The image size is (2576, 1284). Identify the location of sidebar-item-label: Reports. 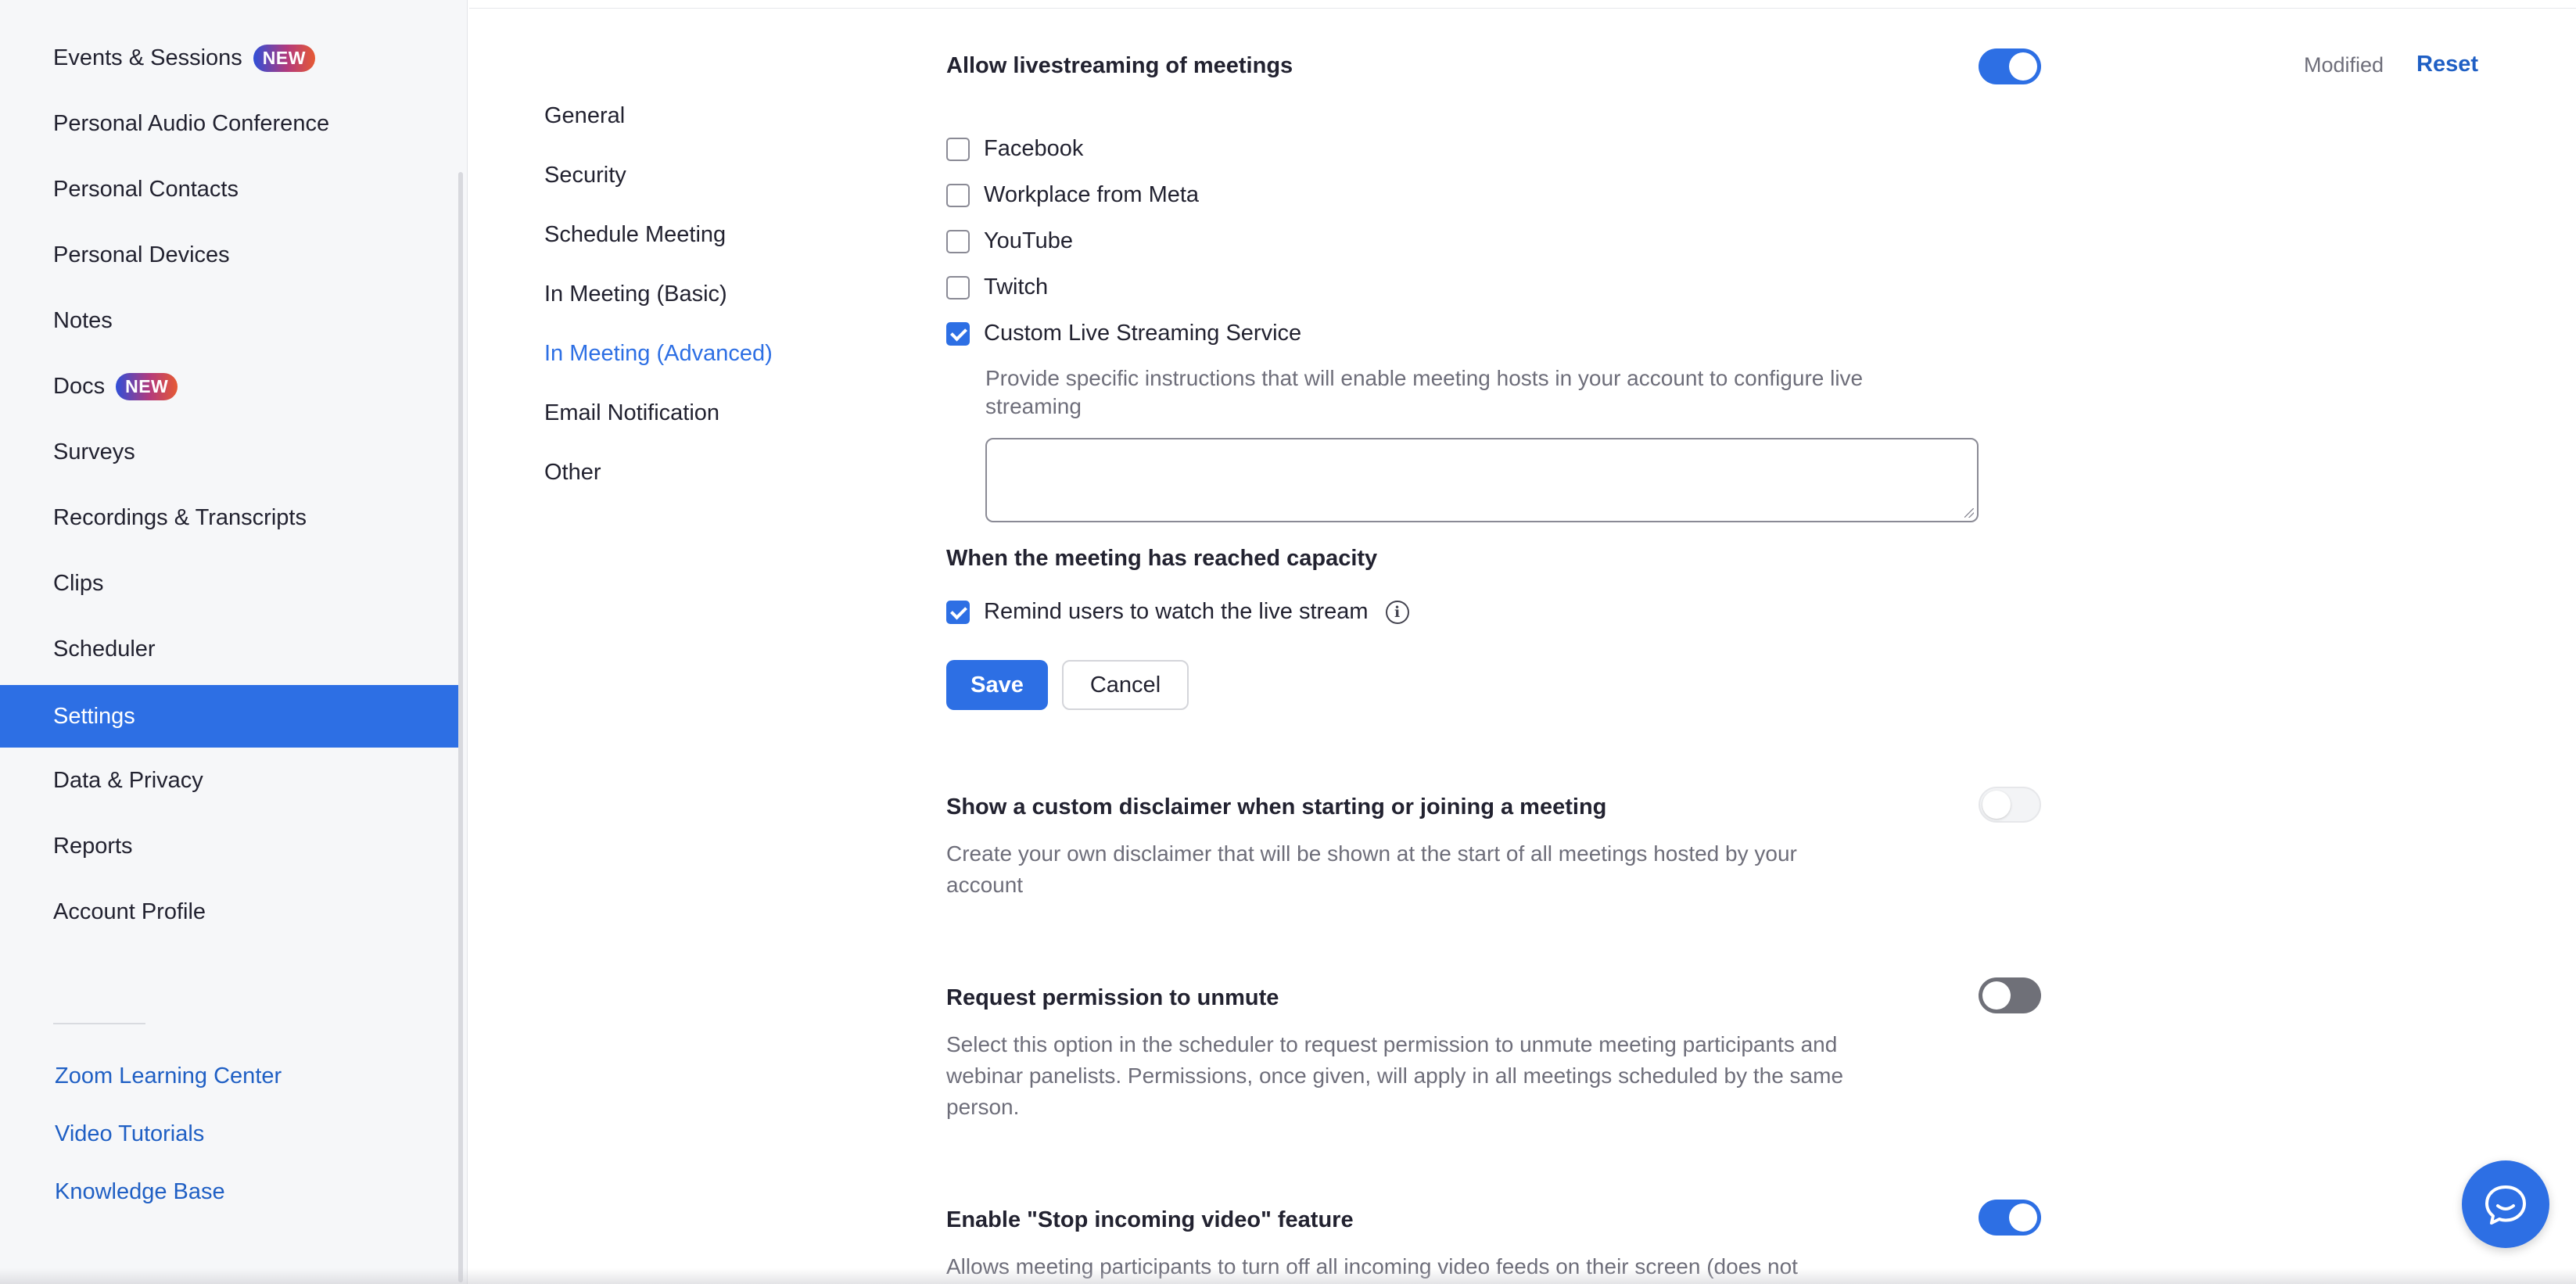
(93, 846).